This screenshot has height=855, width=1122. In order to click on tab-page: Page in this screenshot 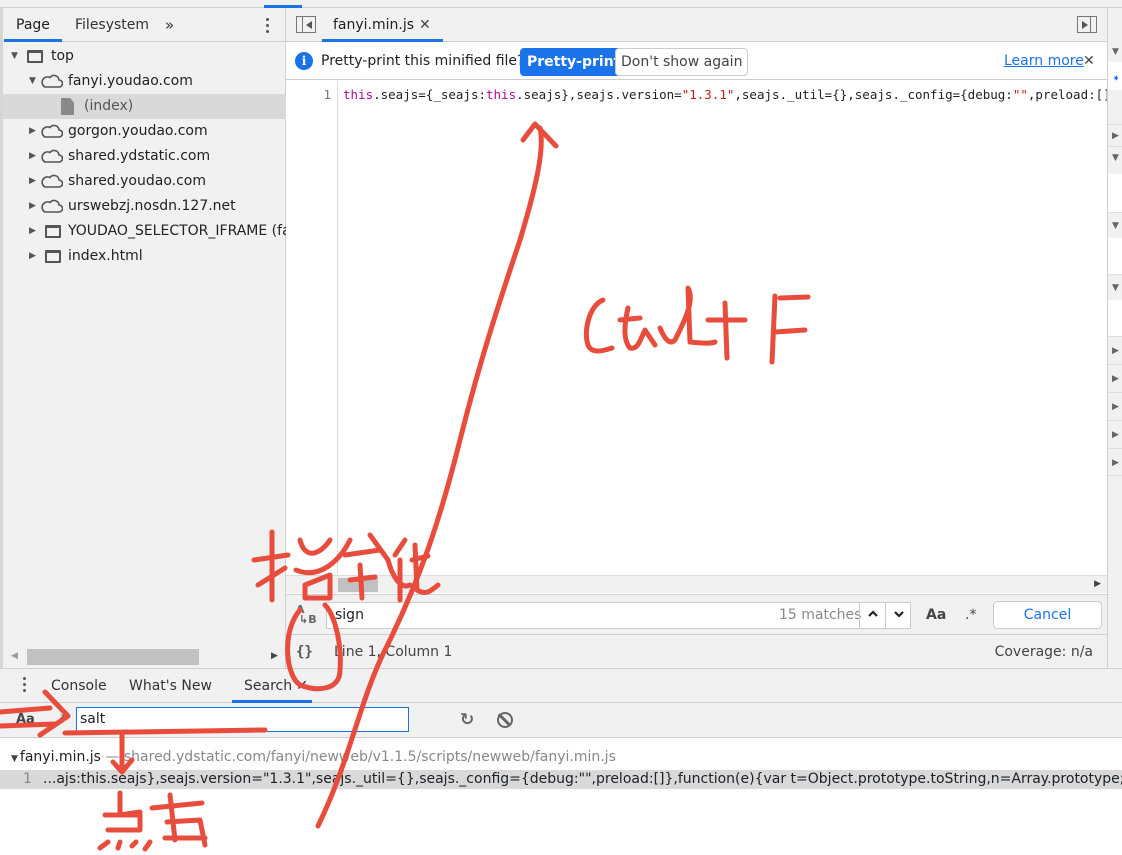, I will do `click(33, 25)`.